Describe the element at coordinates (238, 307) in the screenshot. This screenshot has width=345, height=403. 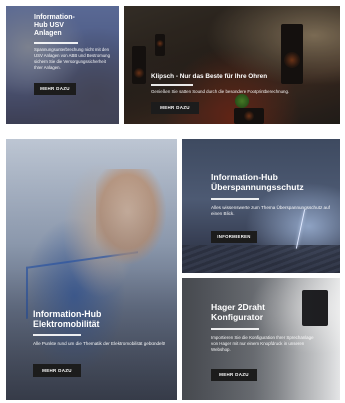
I see `tile-title-line: Hager 2Draht` at that location.